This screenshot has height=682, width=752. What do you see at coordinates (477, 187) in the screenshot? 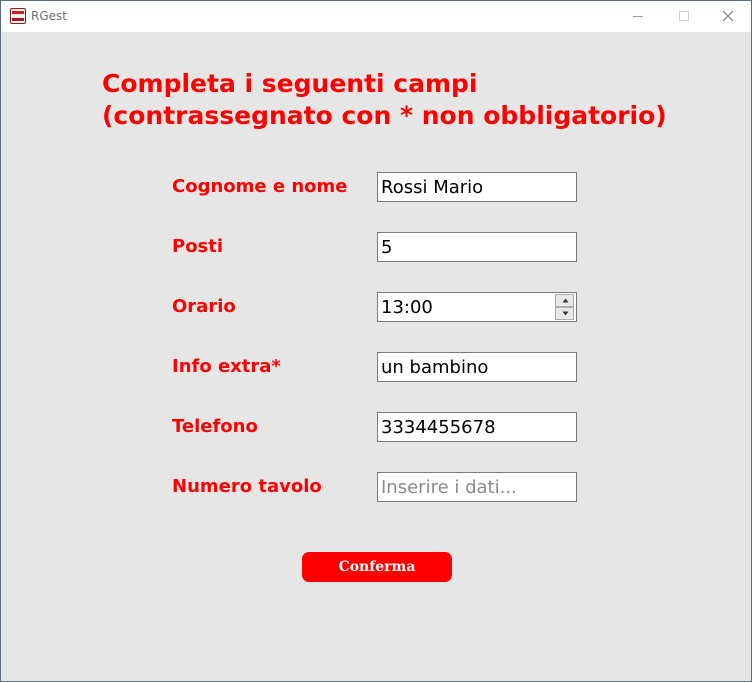
I see `name-input` at bounding box center [477, 187].